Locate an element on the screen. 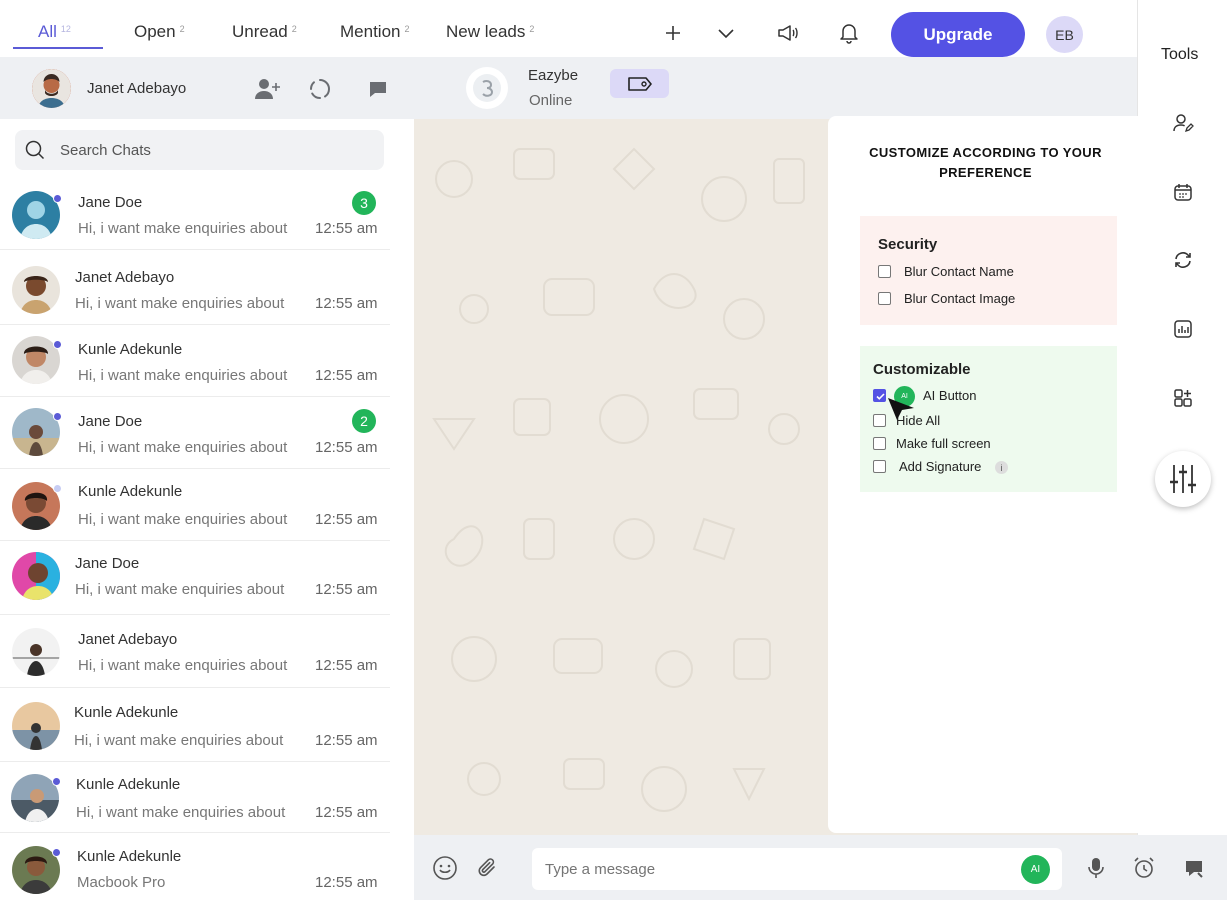 This screenshot has height=900, width=1227. chat-preview: Macbook Pro is located at coordinates (121, 882).